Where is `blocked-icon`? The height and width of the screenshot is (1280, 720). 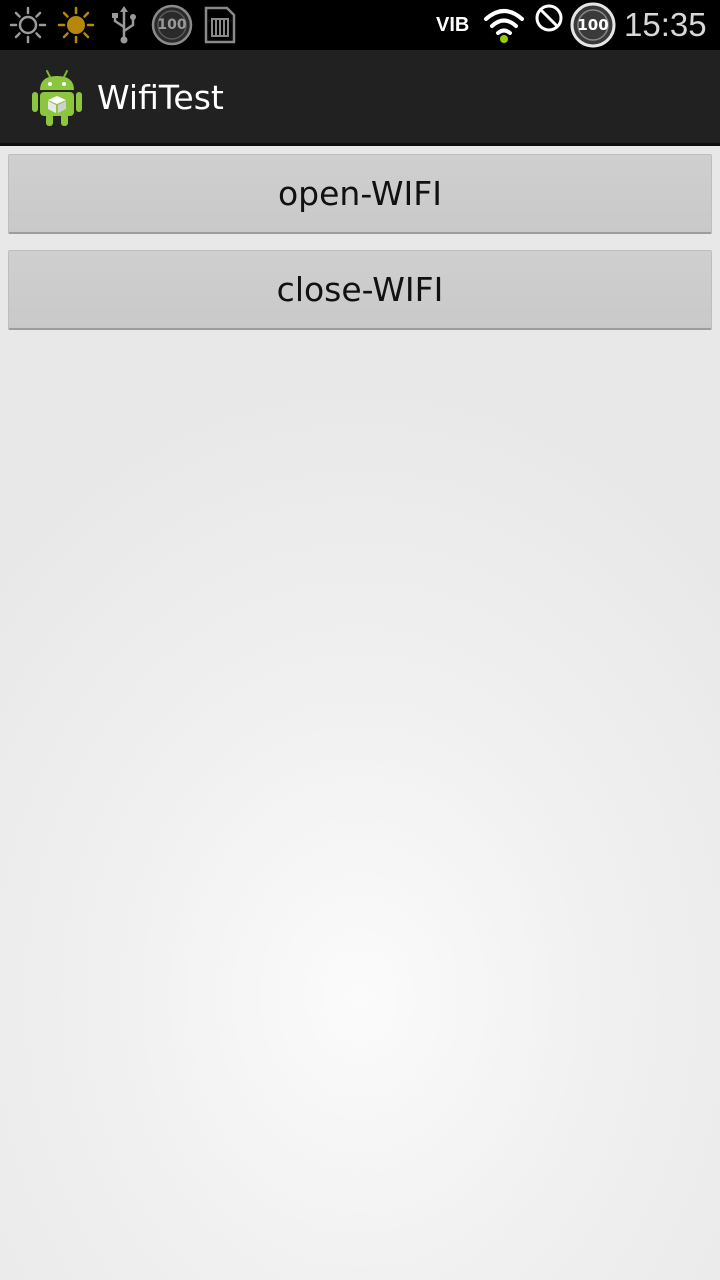 blocked-icon is located at coordinates (549, 18).